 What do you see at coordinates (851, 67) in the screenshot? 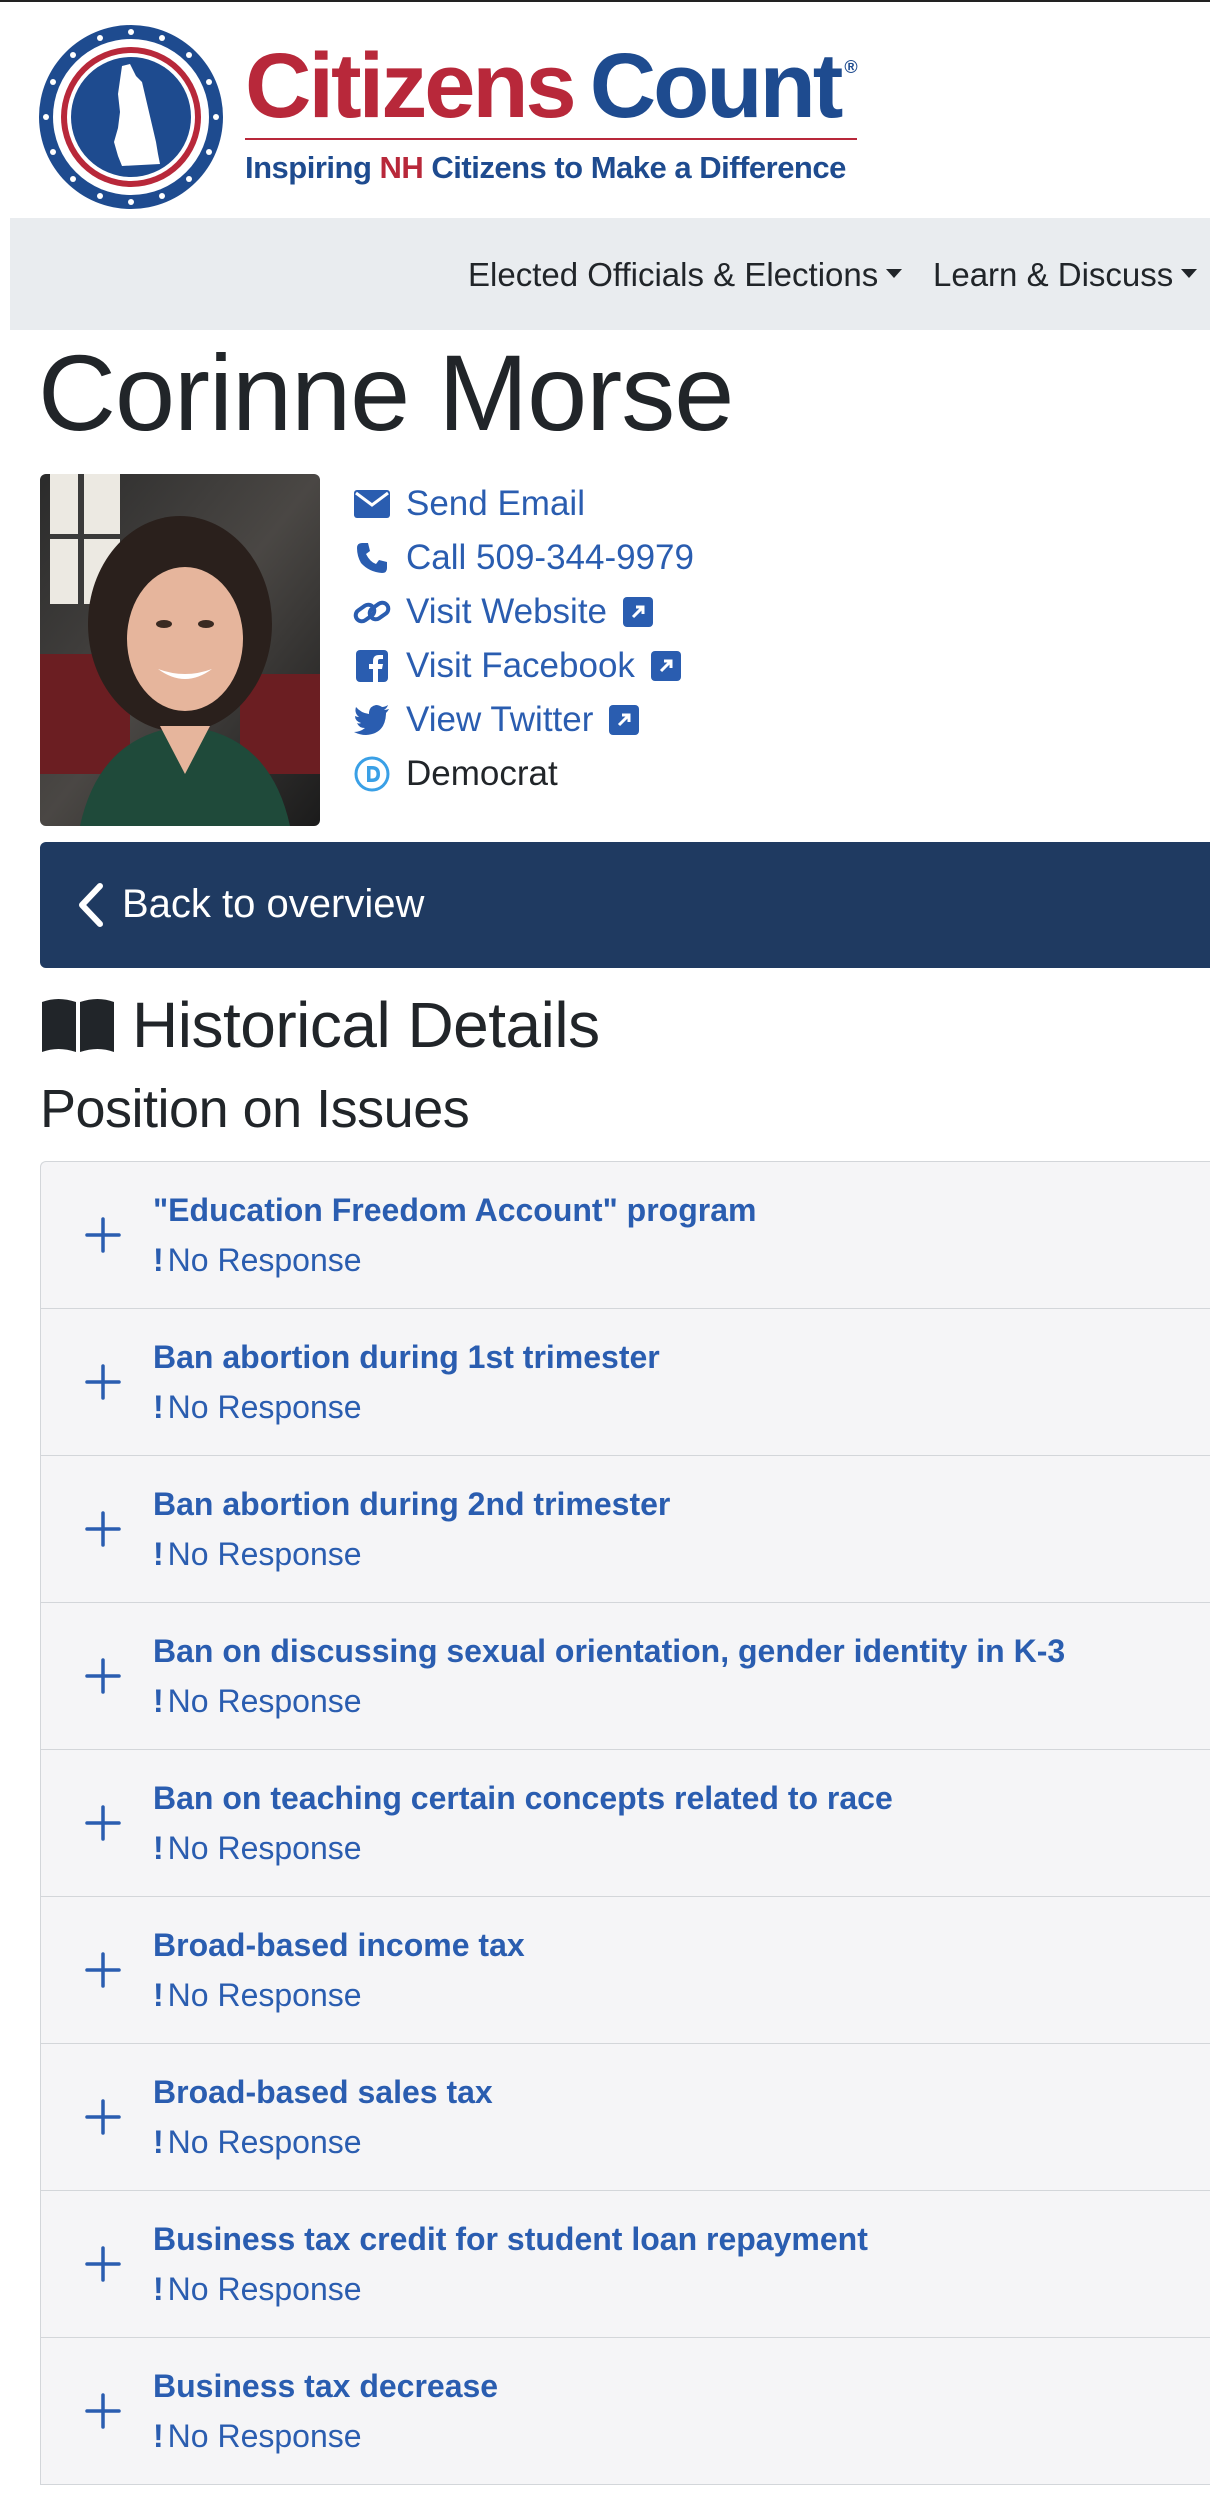
I see `registered-mark: ®` at bounding box center [851, 67].